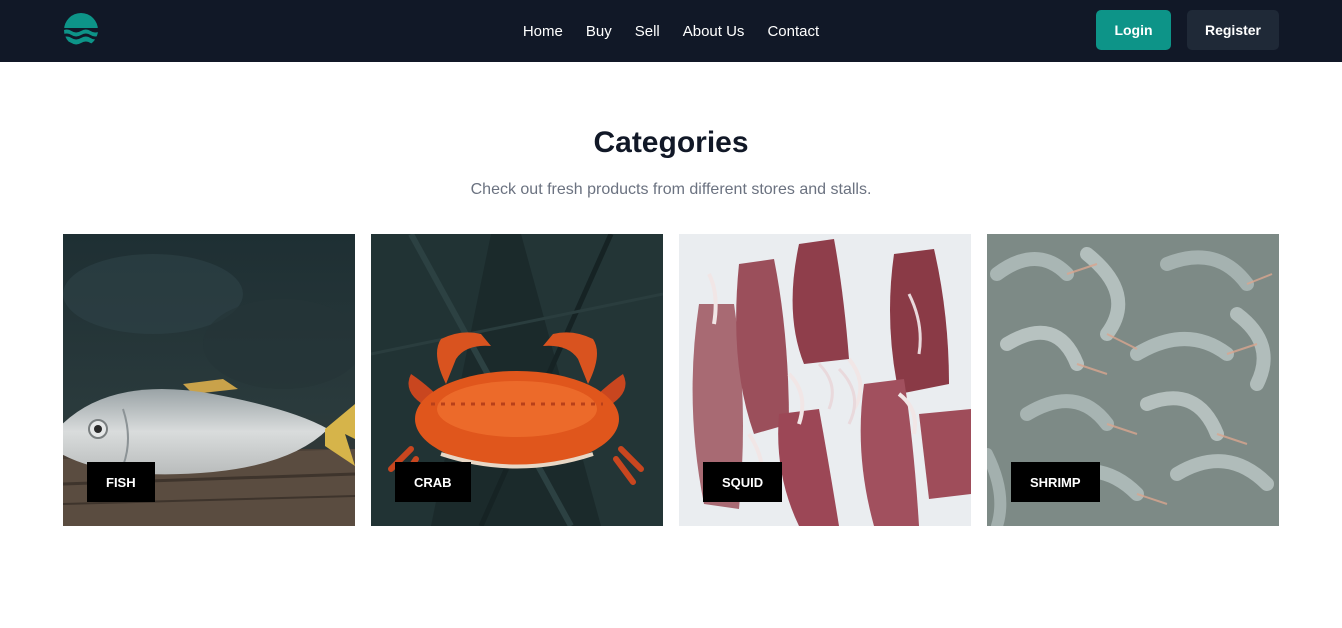 The height and width of the screenshot is (628, 1342). Describe the element at coordinates (543, 31) in the screenshot. I see `nav-link-home: Home` at that location.